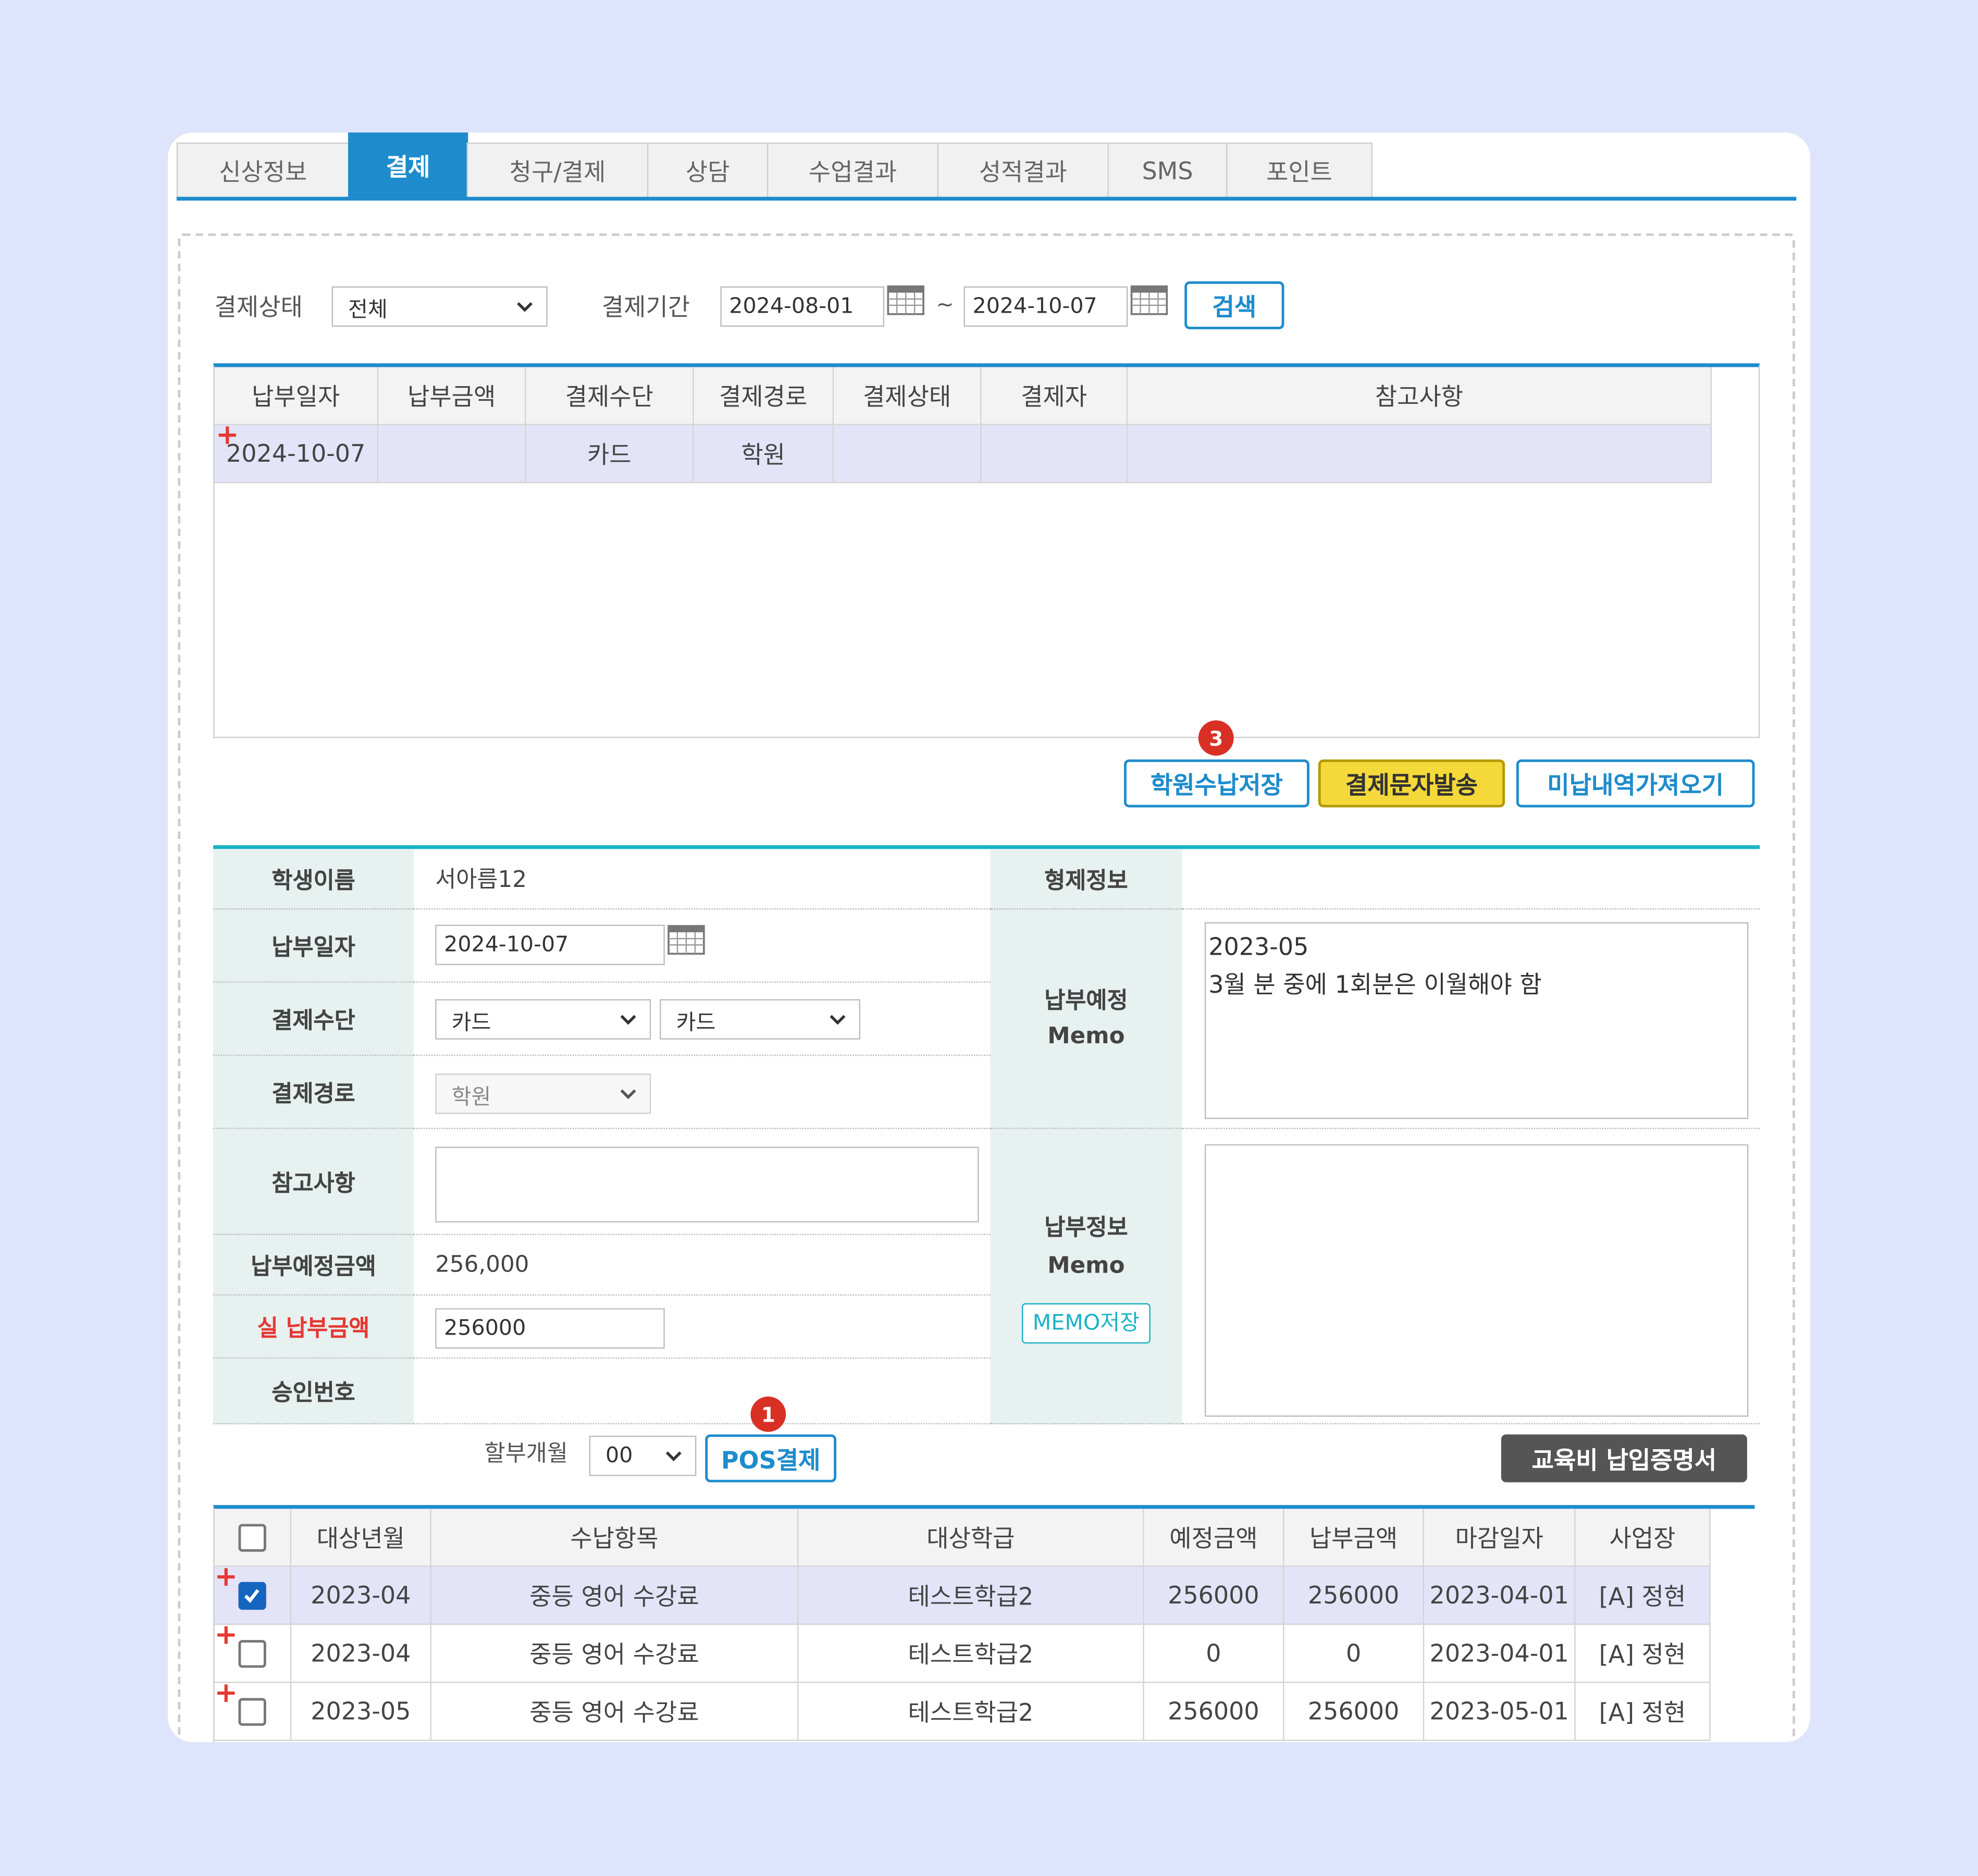 Image resolution: width=1978 pixels, height=1876 pixels. What do you see at coordinates (986, 198) in the screenshot?
I see `tab-underline` at bounding box center [986, 198].